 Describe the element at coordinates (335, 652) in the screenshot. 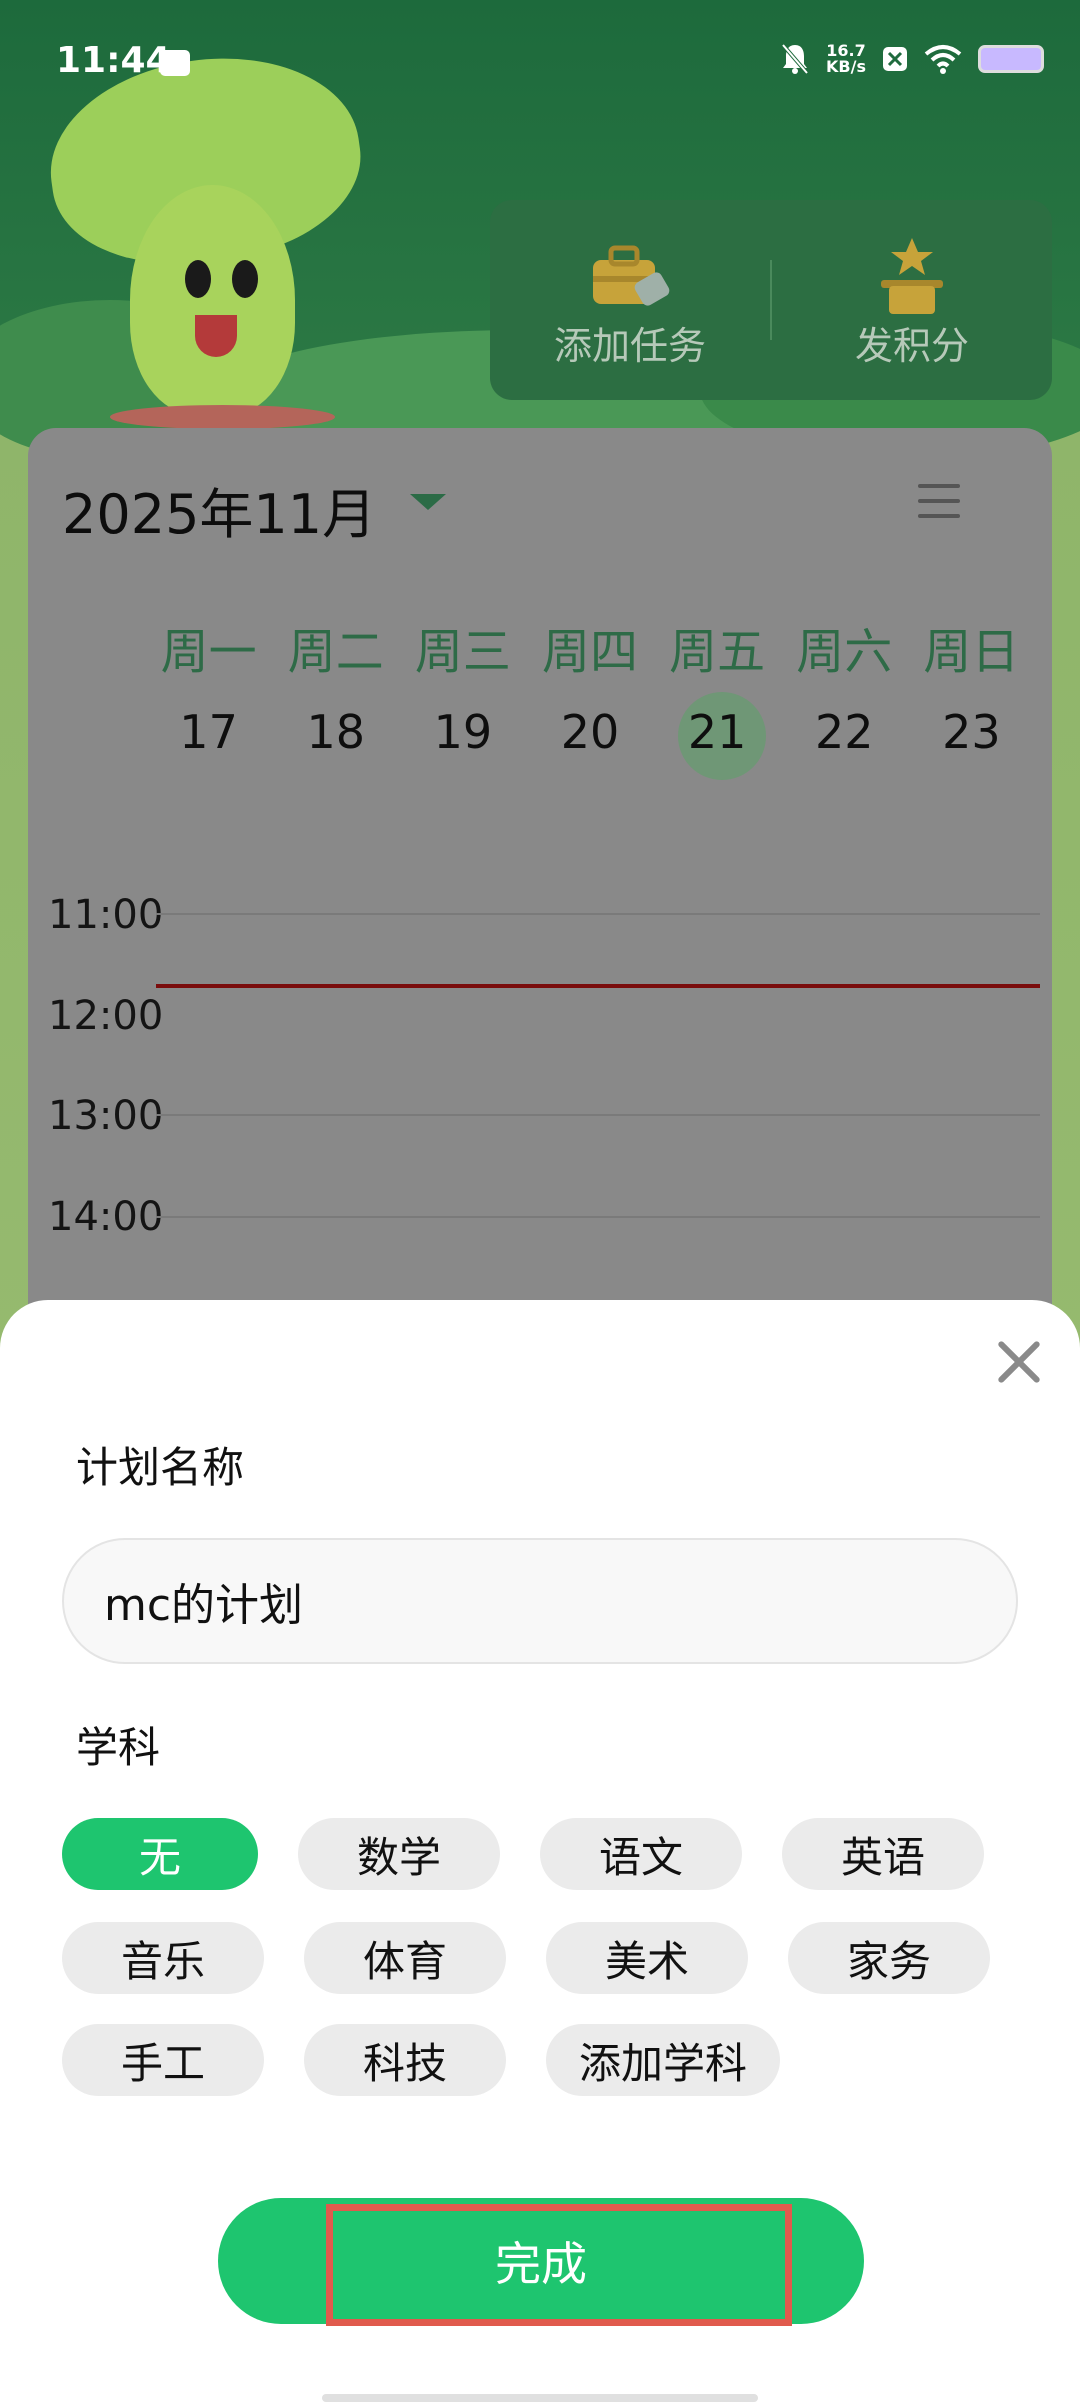

I see `weekday-label: 周二` at that location.